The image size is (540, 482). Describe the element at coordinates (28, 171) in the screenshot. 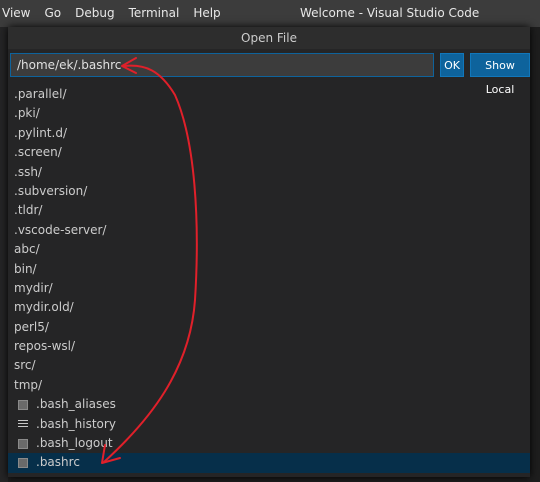

I see `folder-item-label: .ssh/` at that location.